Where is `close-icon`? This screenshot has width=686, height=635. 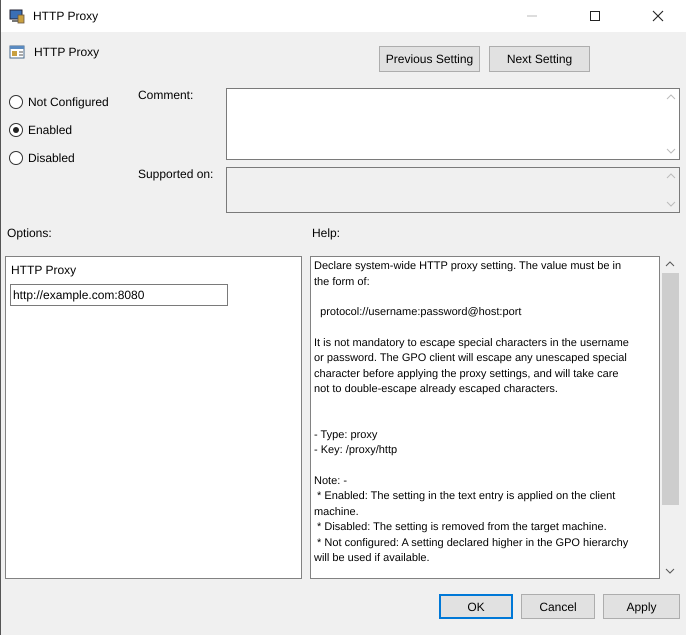
close-icon is located at coordinates (658, 16).